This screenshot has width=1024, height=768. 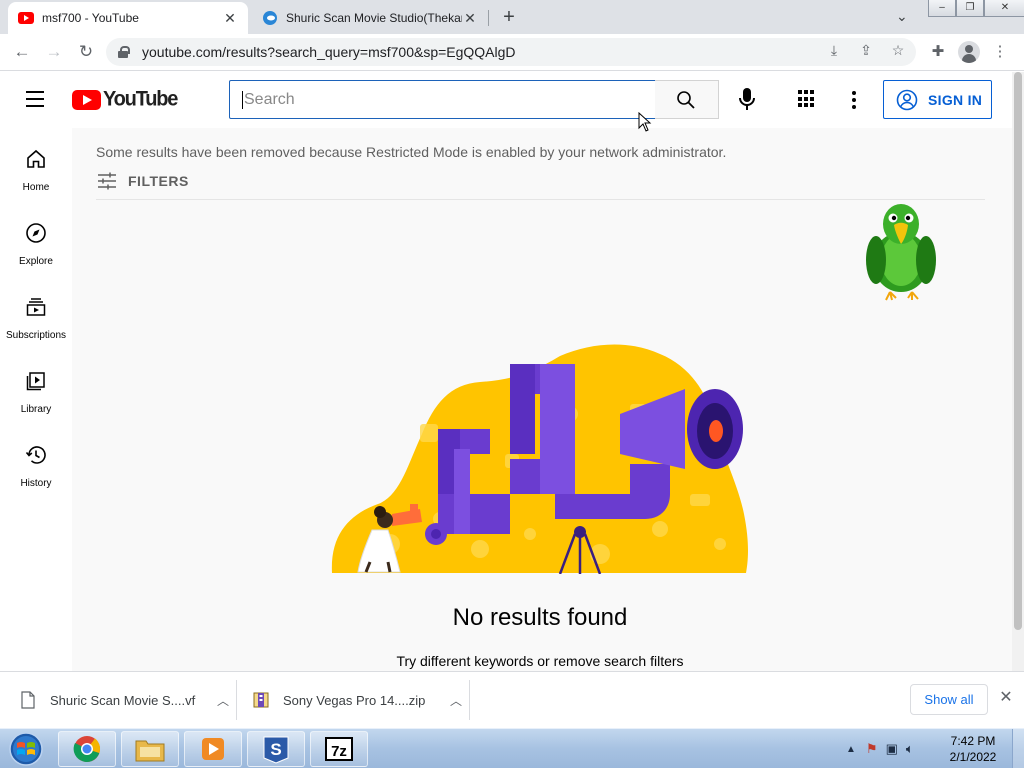 What do you see at coordinates (855, 100) in the screenshot?
I see `more-options-icon` at bounding box center [855, 100].